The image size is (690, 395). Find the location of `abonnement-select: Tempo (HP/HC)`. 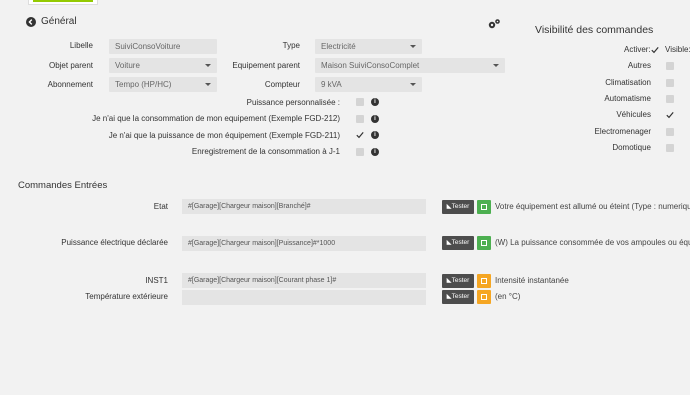

abonnement-select: Tempo (HP/HC) is located at coordinates (163, 84).